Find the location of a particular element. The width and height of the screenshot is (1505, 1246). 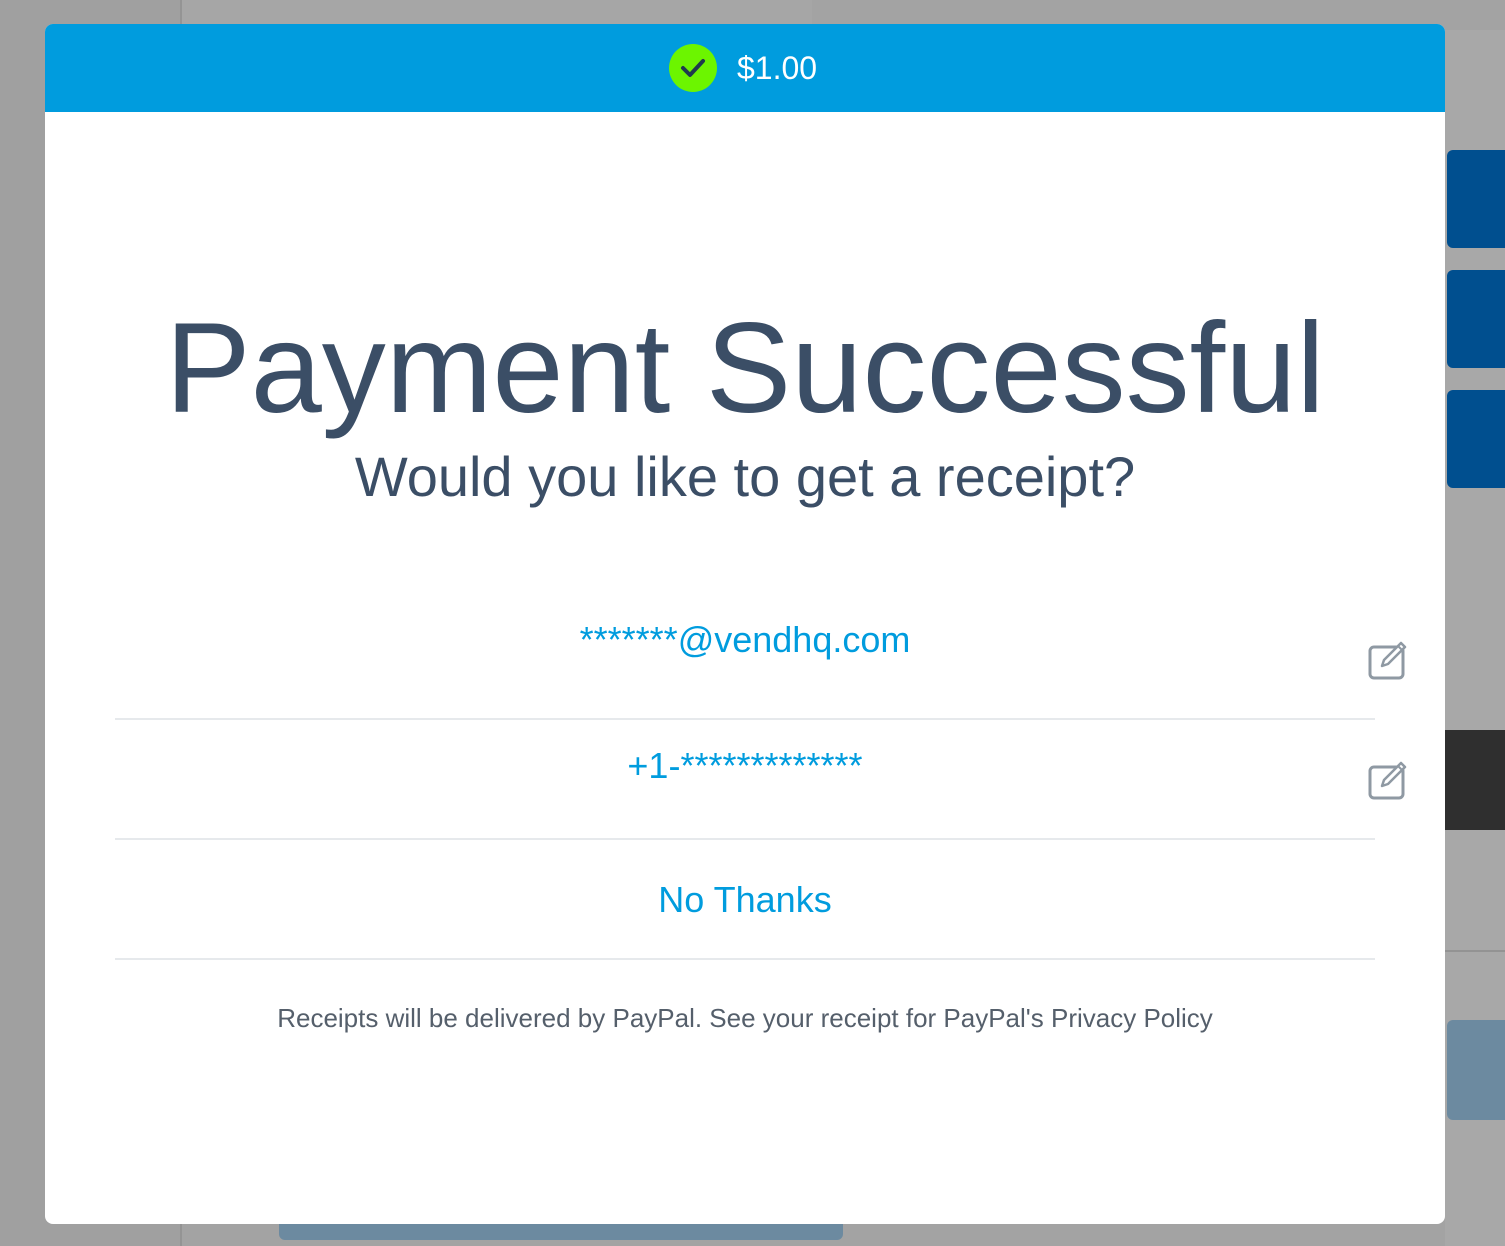

sms-receipt-option: +1-************* is located at coordinates (745, 779).